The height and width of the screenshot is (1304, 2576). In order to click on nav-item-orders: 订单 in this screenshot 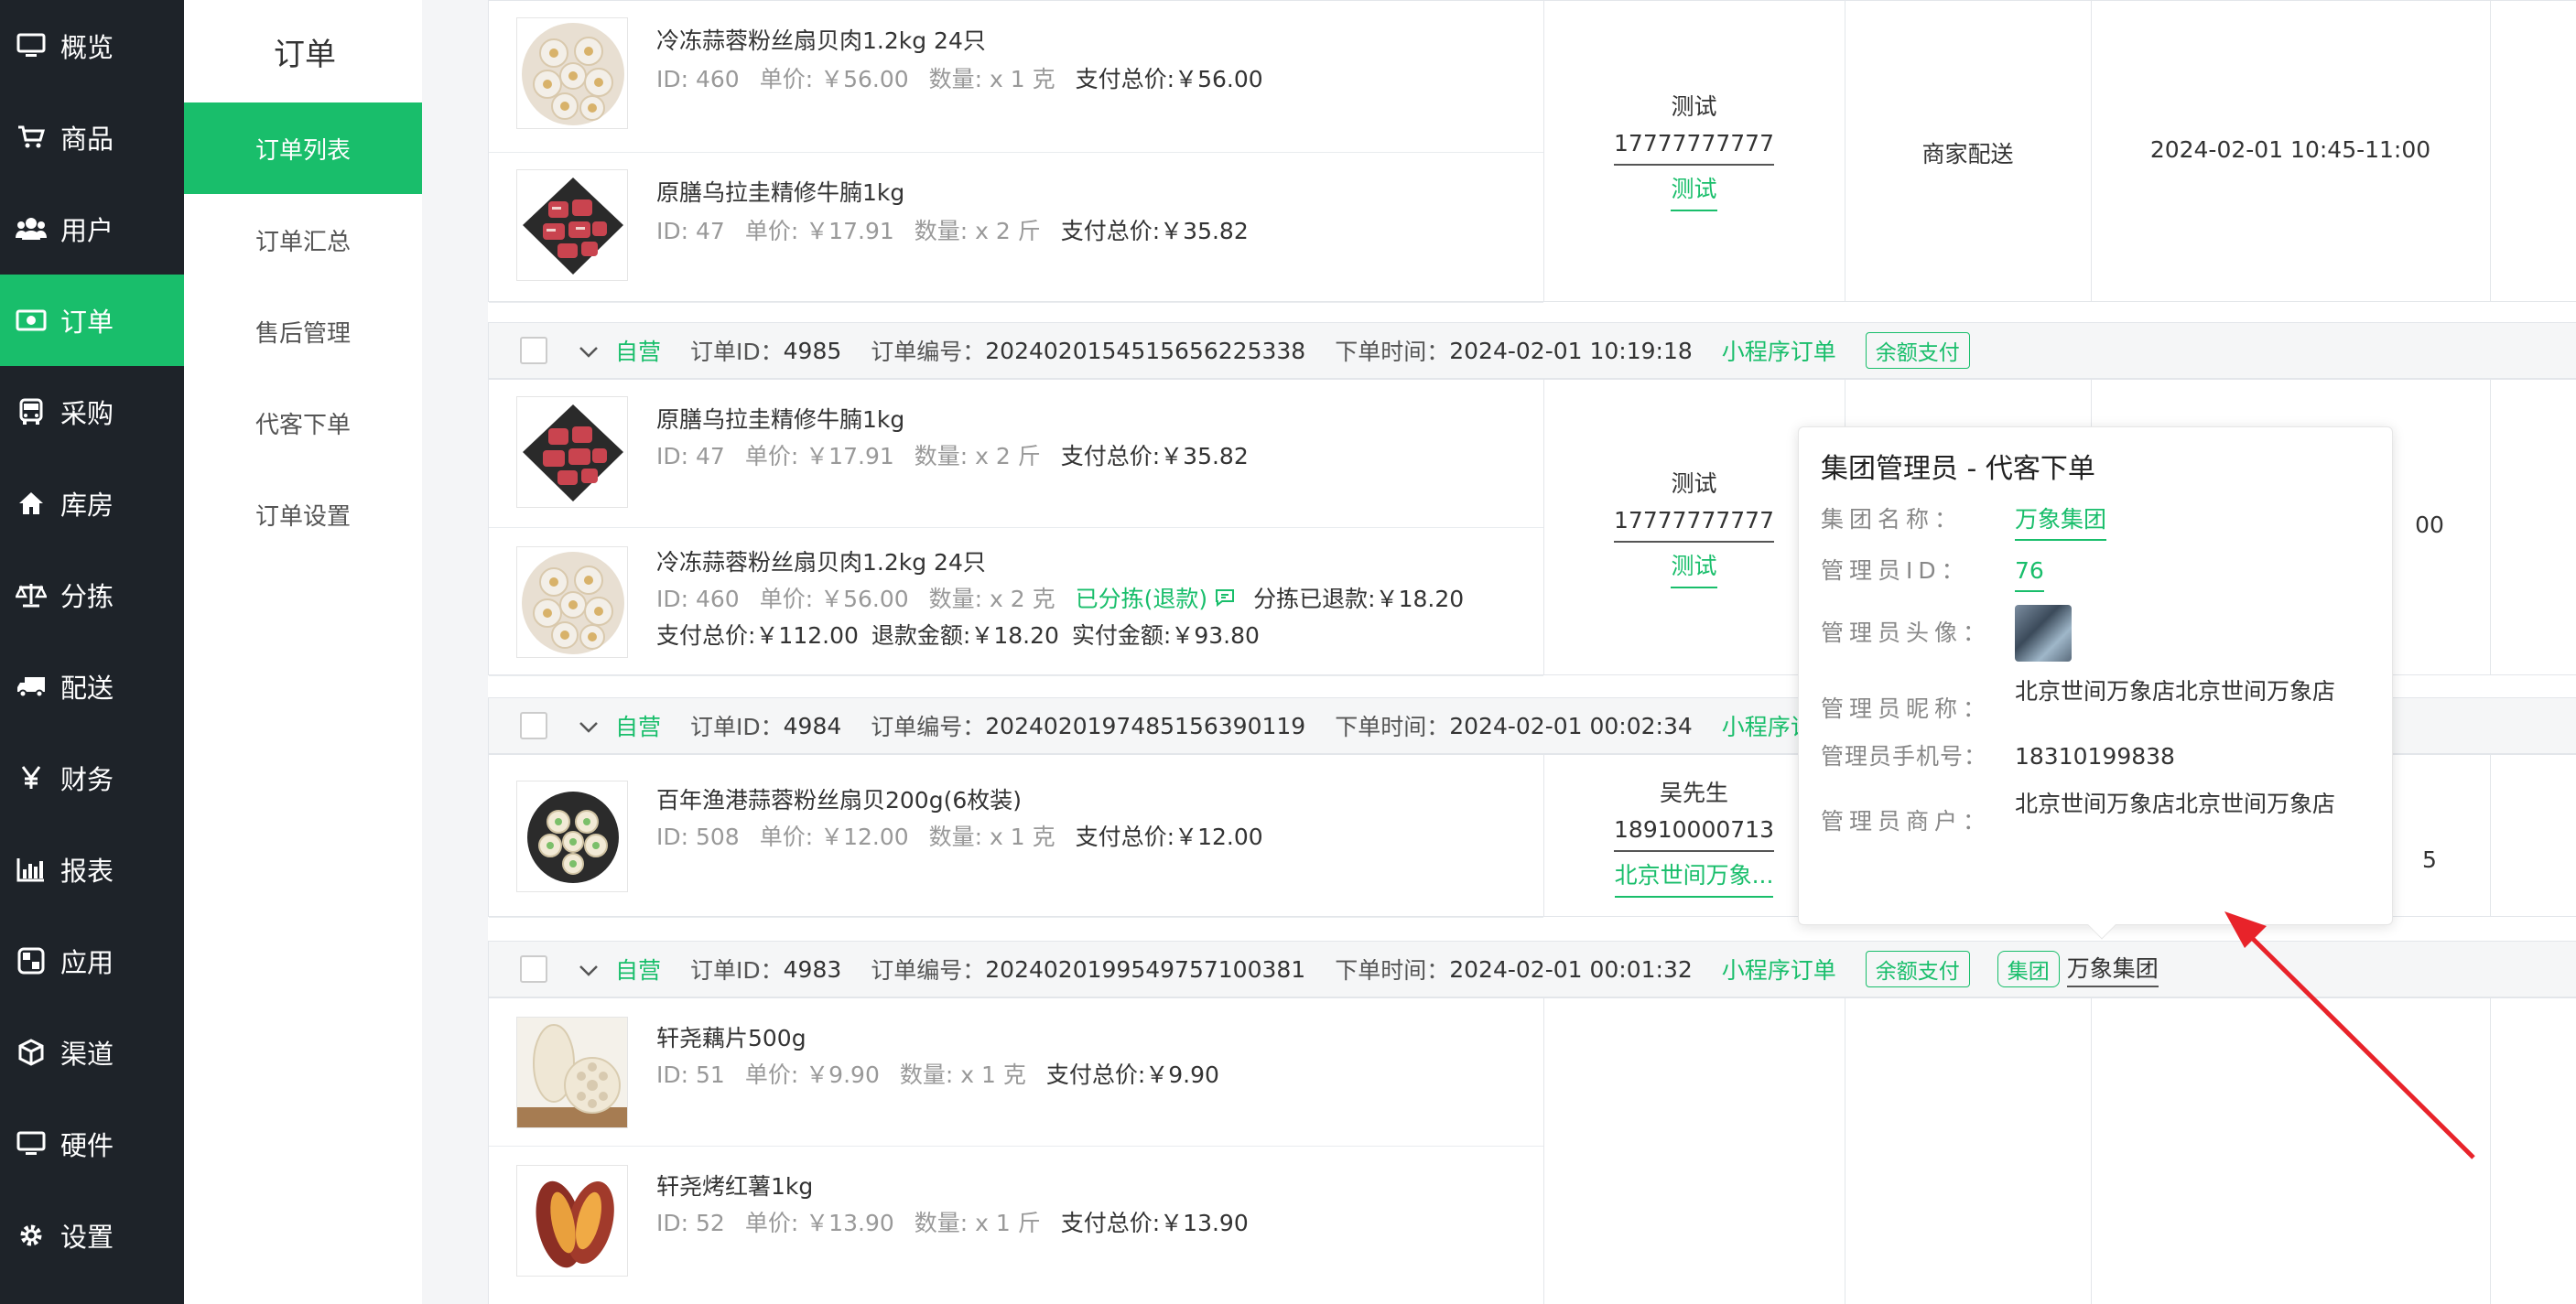, I will do `click(92, 320)`.